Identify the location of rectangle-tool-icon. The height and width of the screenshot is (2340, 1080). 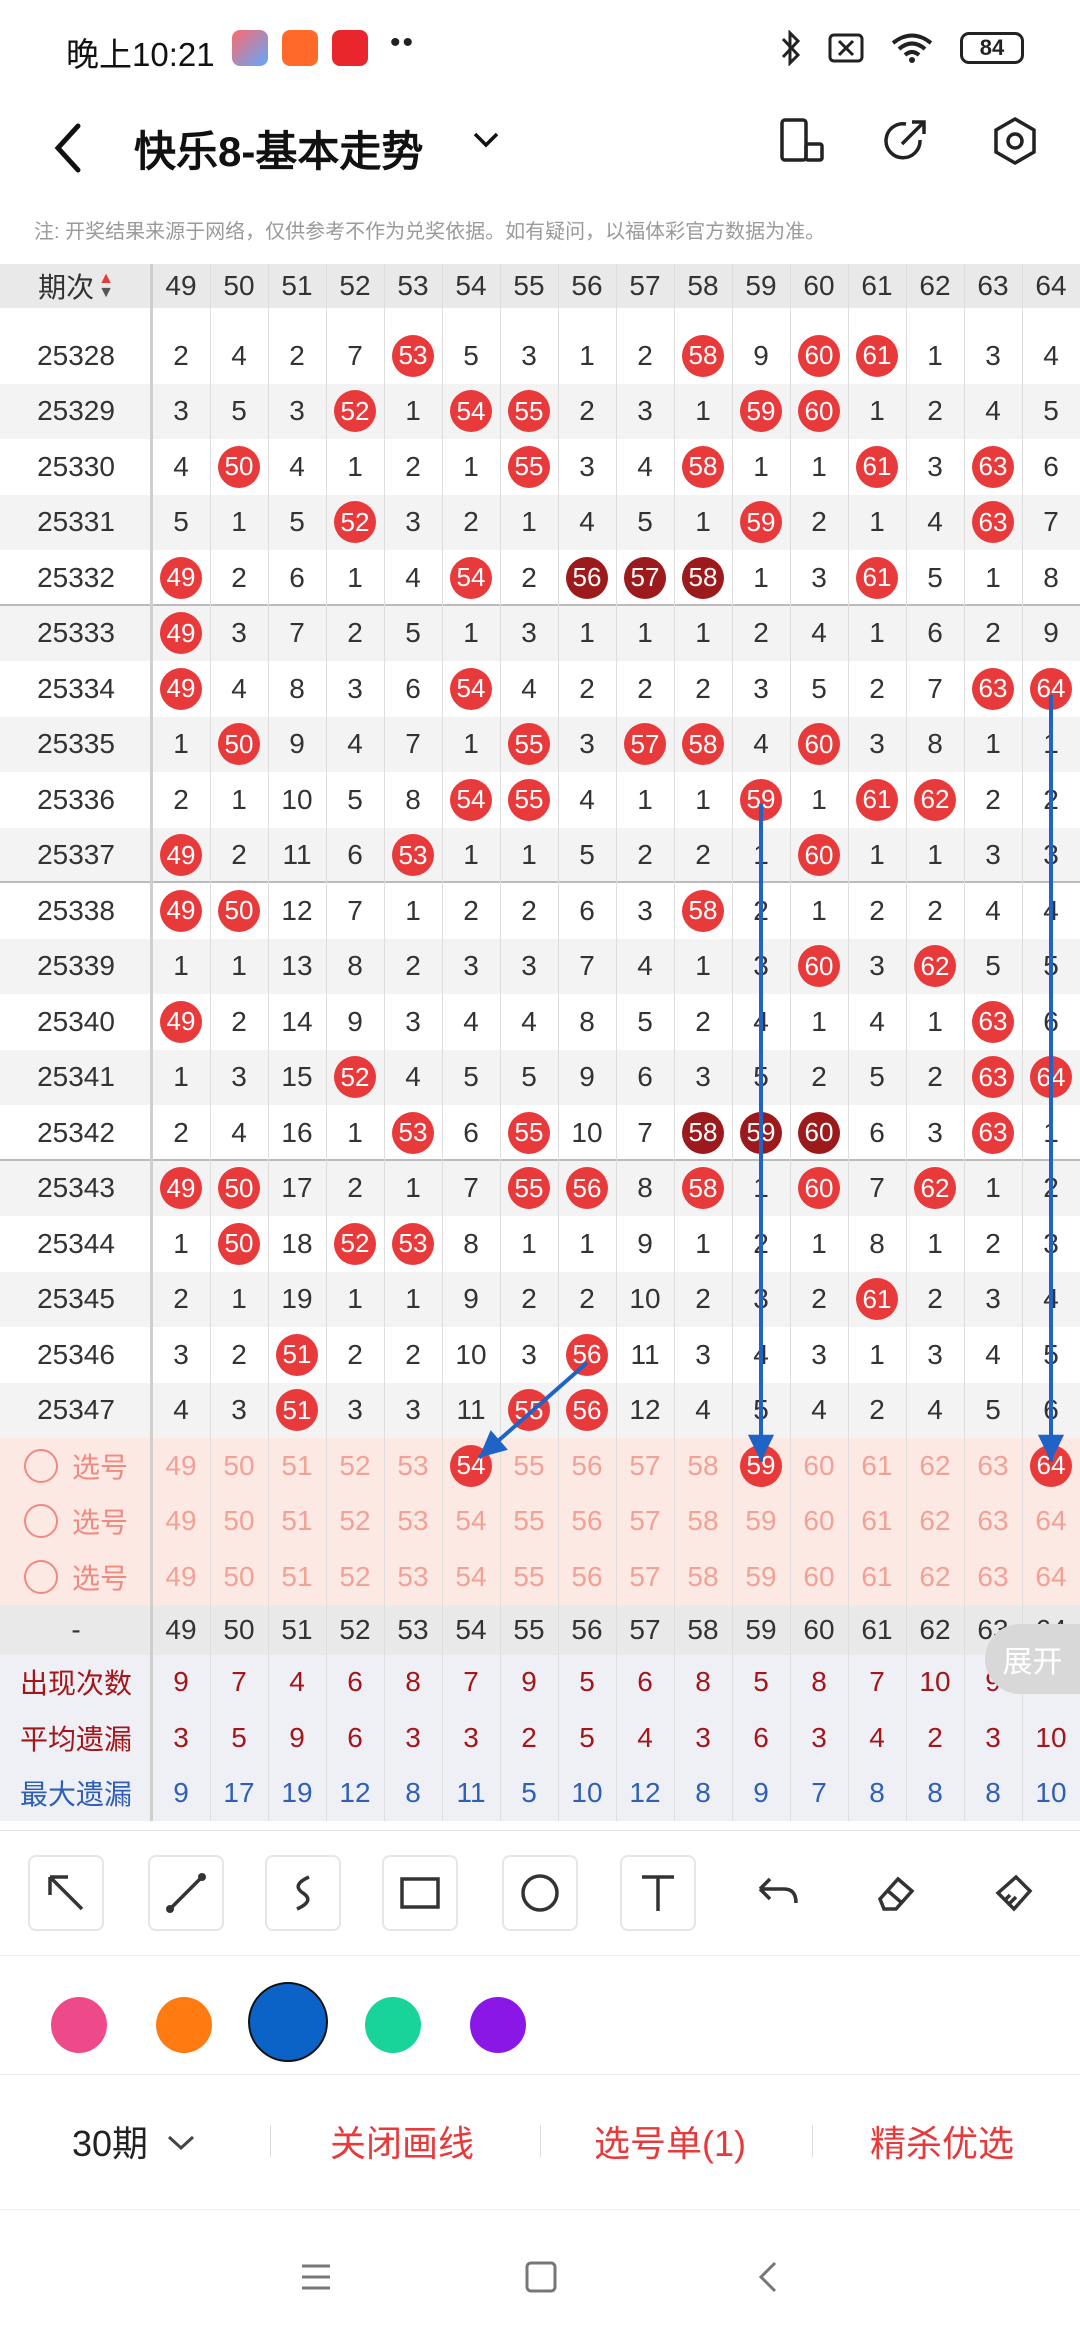
(420, 1893).